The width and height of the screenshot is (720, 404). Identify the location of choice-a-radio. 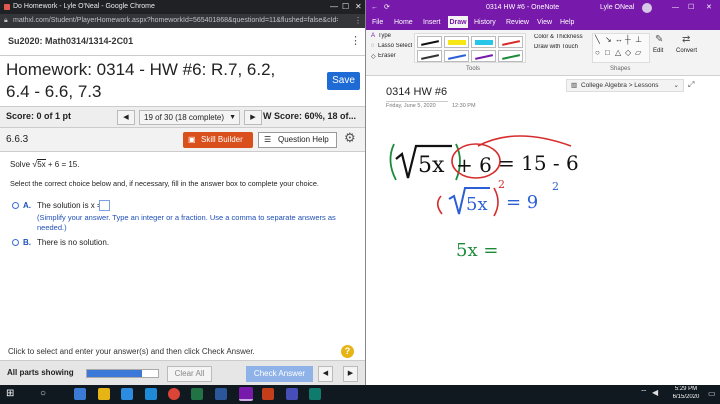
(15, 205).